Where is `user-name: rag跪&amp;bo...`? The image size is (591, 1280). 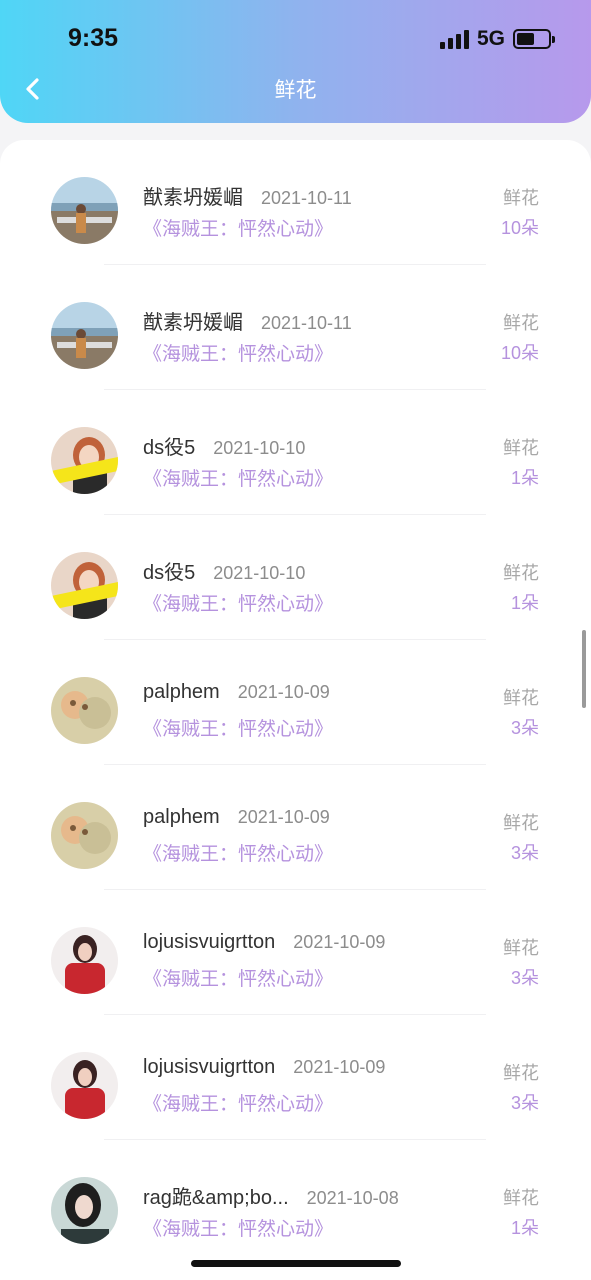
user-name: rag跪&amp;bo... is located at coordinates (216, 1198).